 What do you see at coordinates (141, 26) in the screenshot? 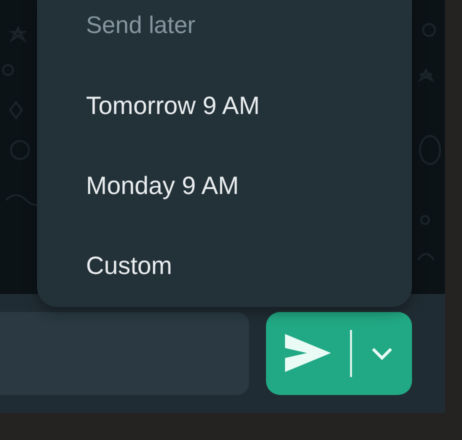
I see `menu-title: Send later` at bounding box center [141, 26].